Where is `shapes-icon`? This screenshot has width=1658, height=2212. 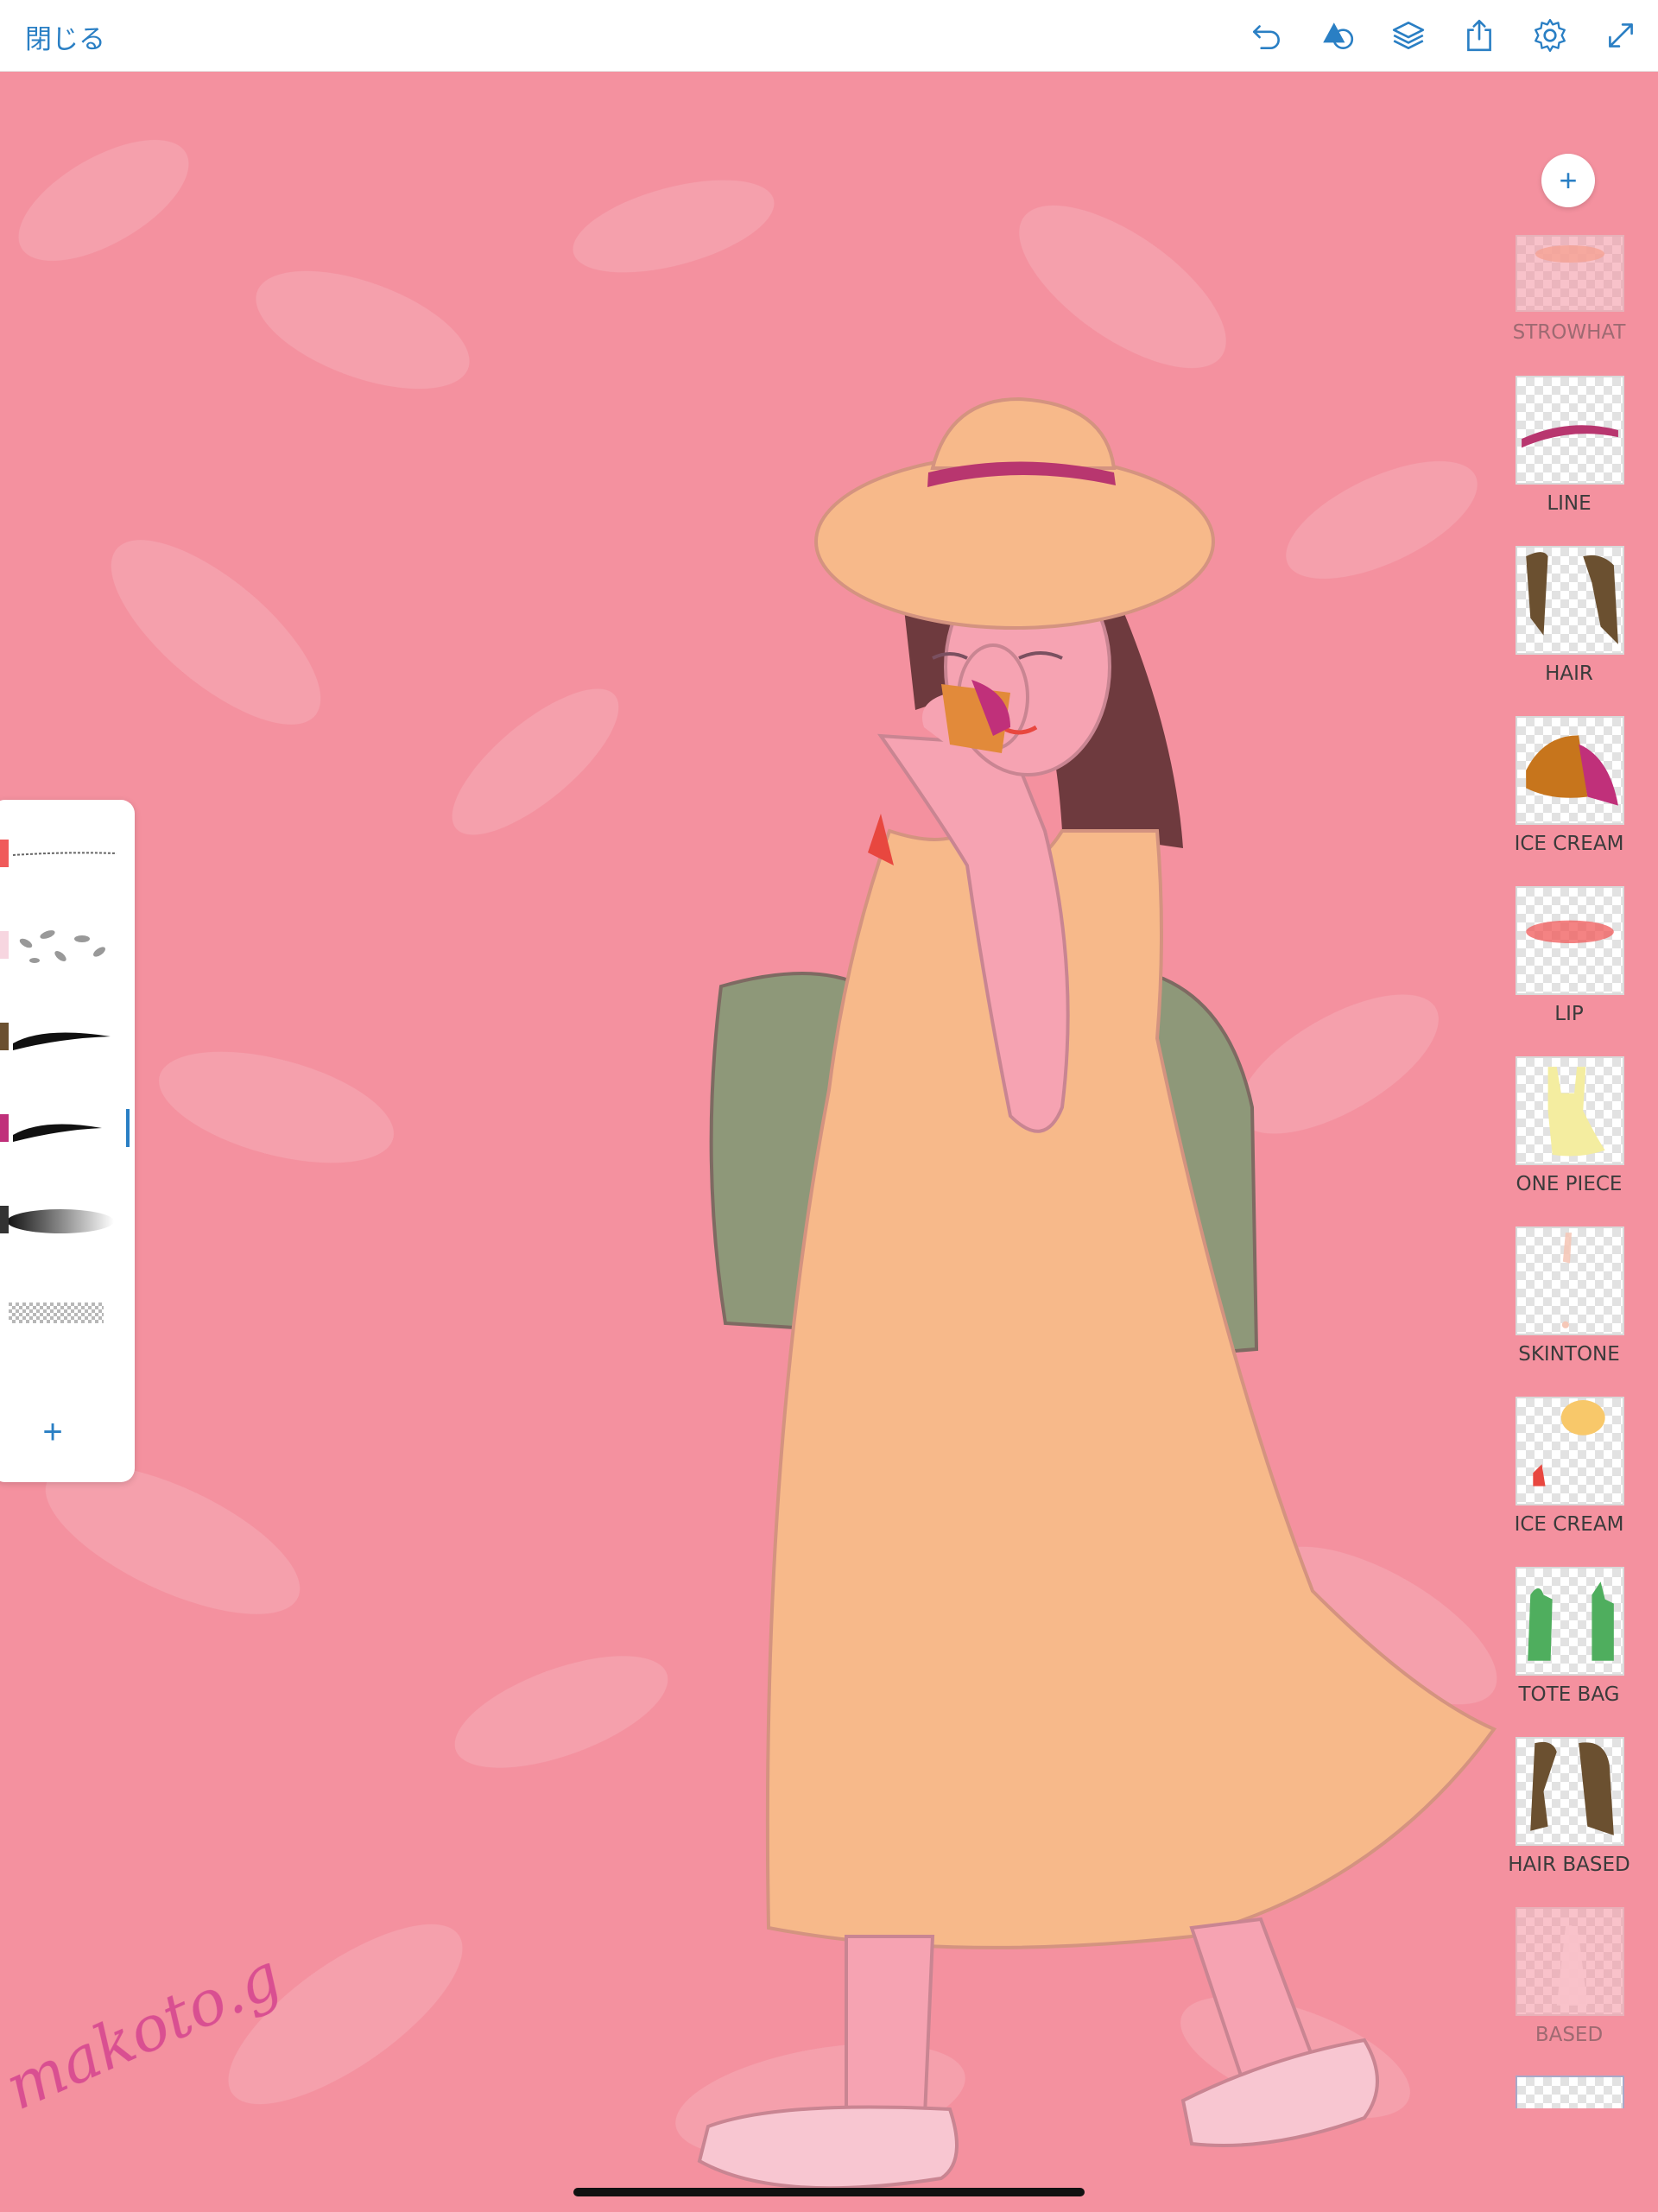
shapes-icon is located at coordinates (1339, 36).